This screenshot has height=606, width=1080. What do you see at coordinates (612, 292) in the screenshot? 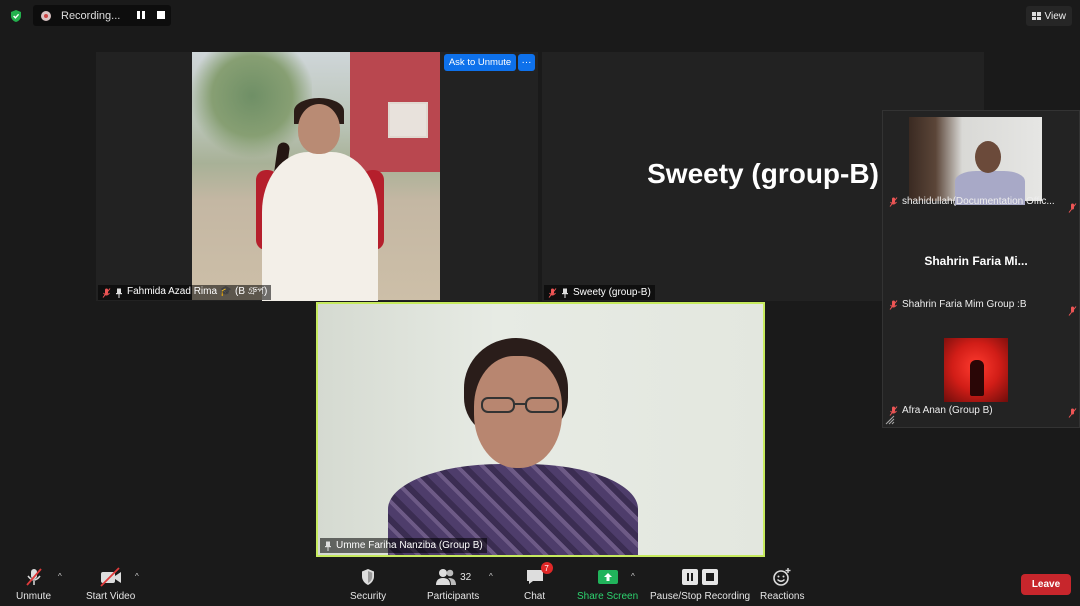
I see `participant-name: Sweety (group-B)` at bounding box center [612, 292].